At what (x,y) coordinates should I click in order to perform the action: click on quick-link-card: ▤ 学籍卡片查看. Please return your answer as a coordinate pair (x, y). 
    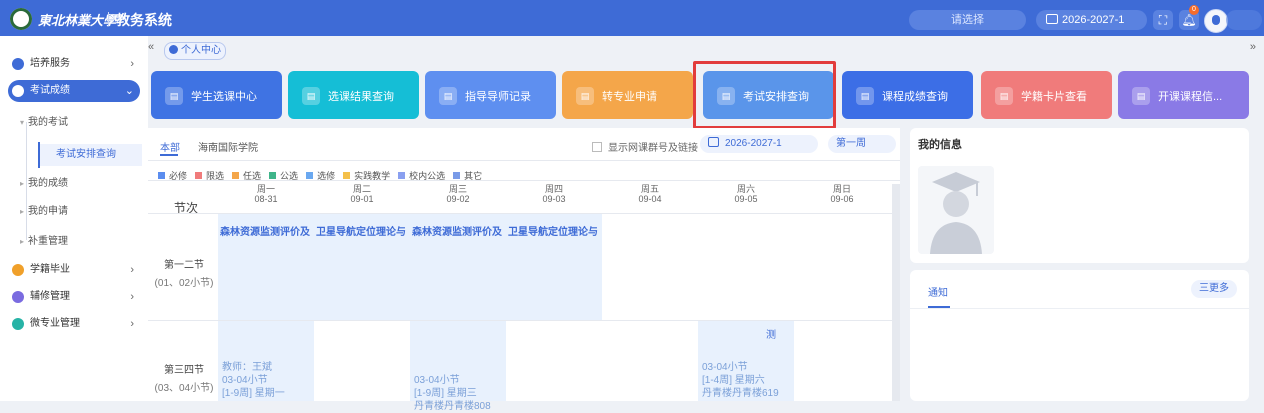
    Looking at the image, I should click on (1046, 95).